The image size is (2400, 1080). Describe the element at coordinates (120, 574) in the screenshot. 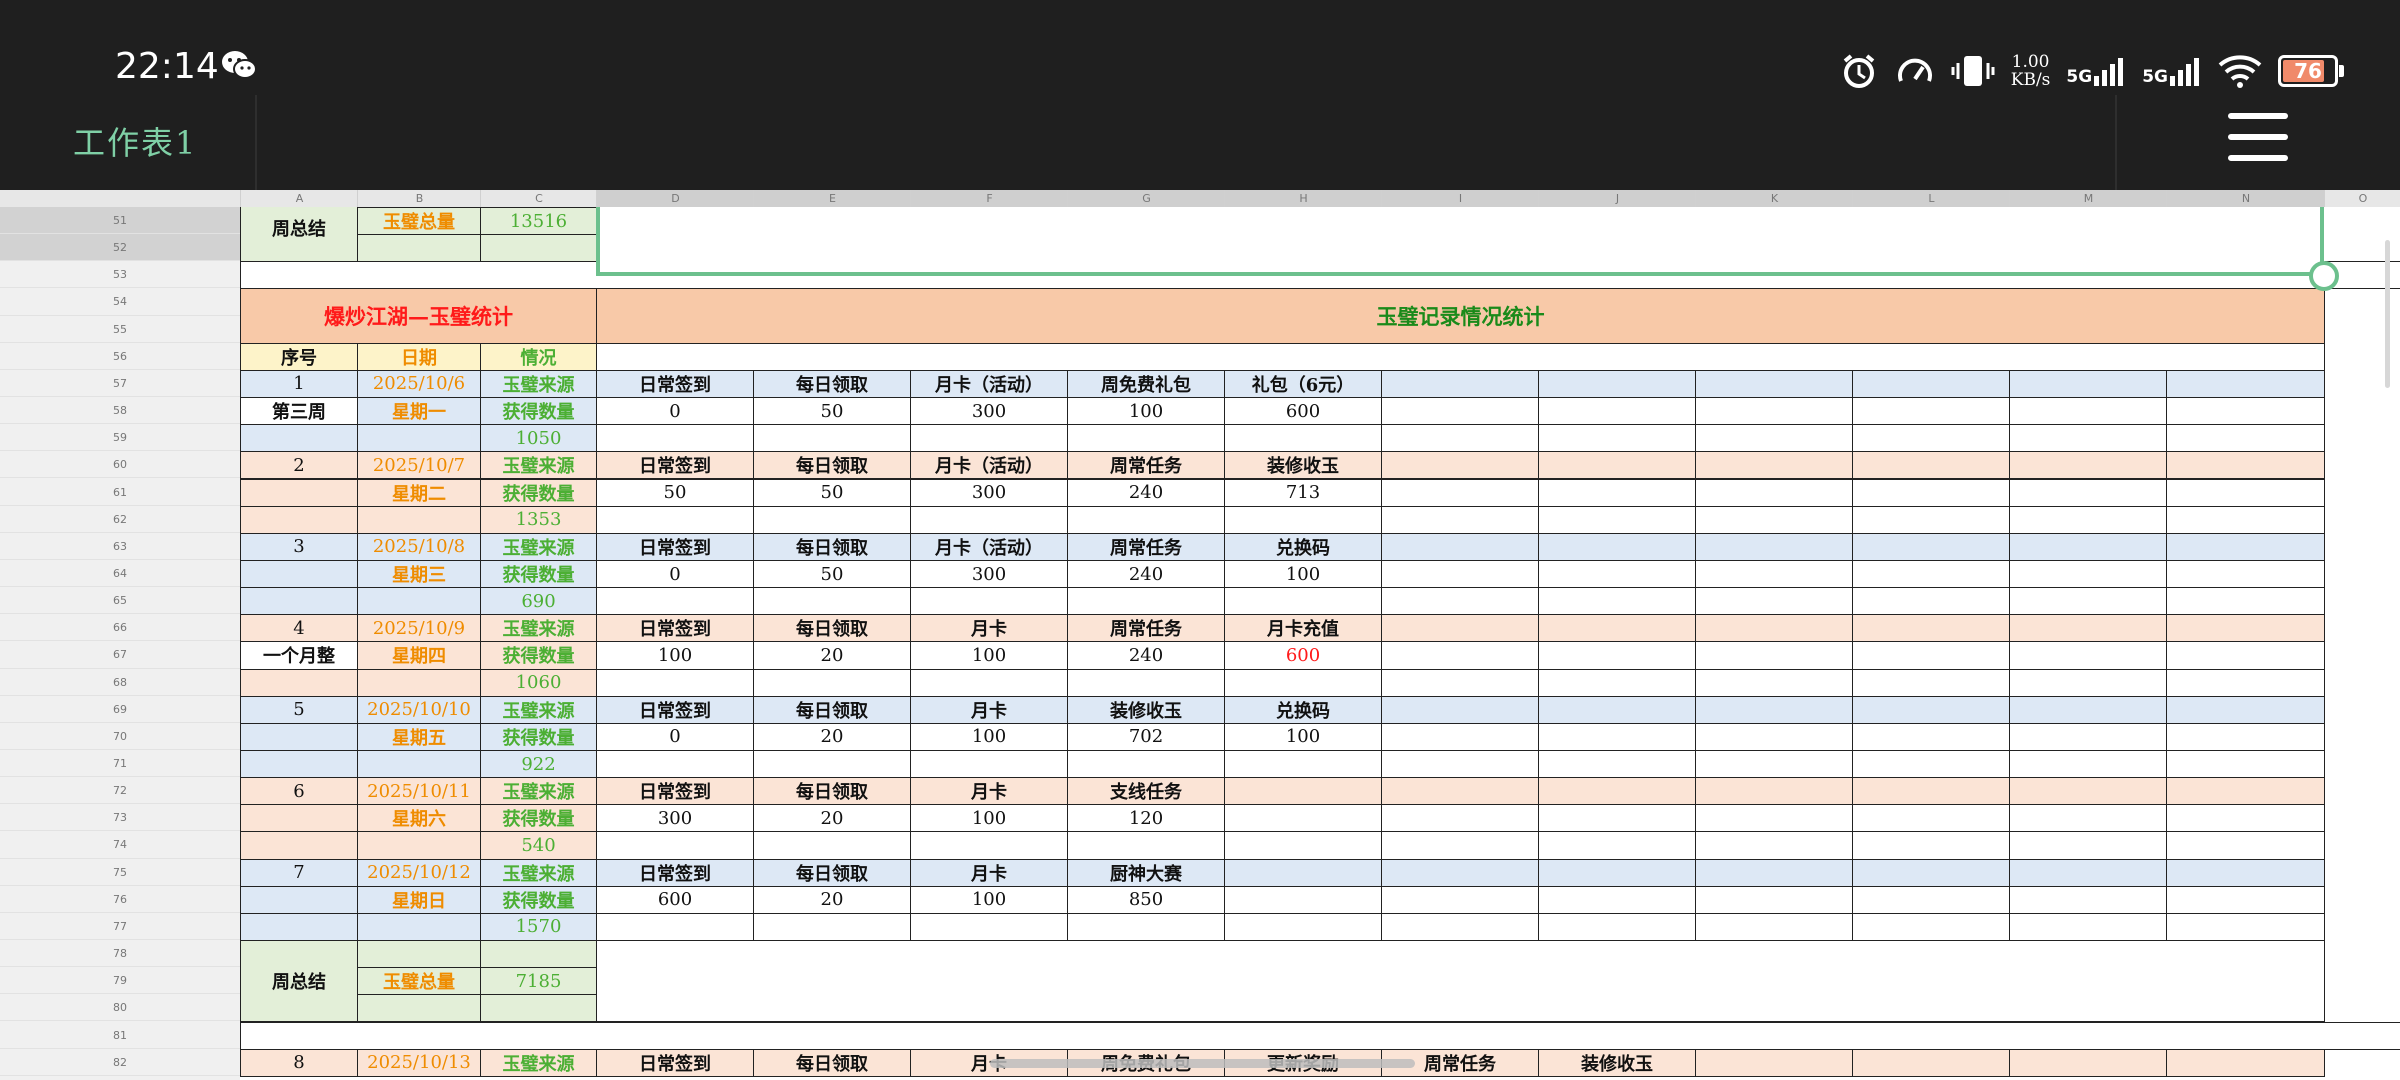

I see `row-header-64: 64` at that location.